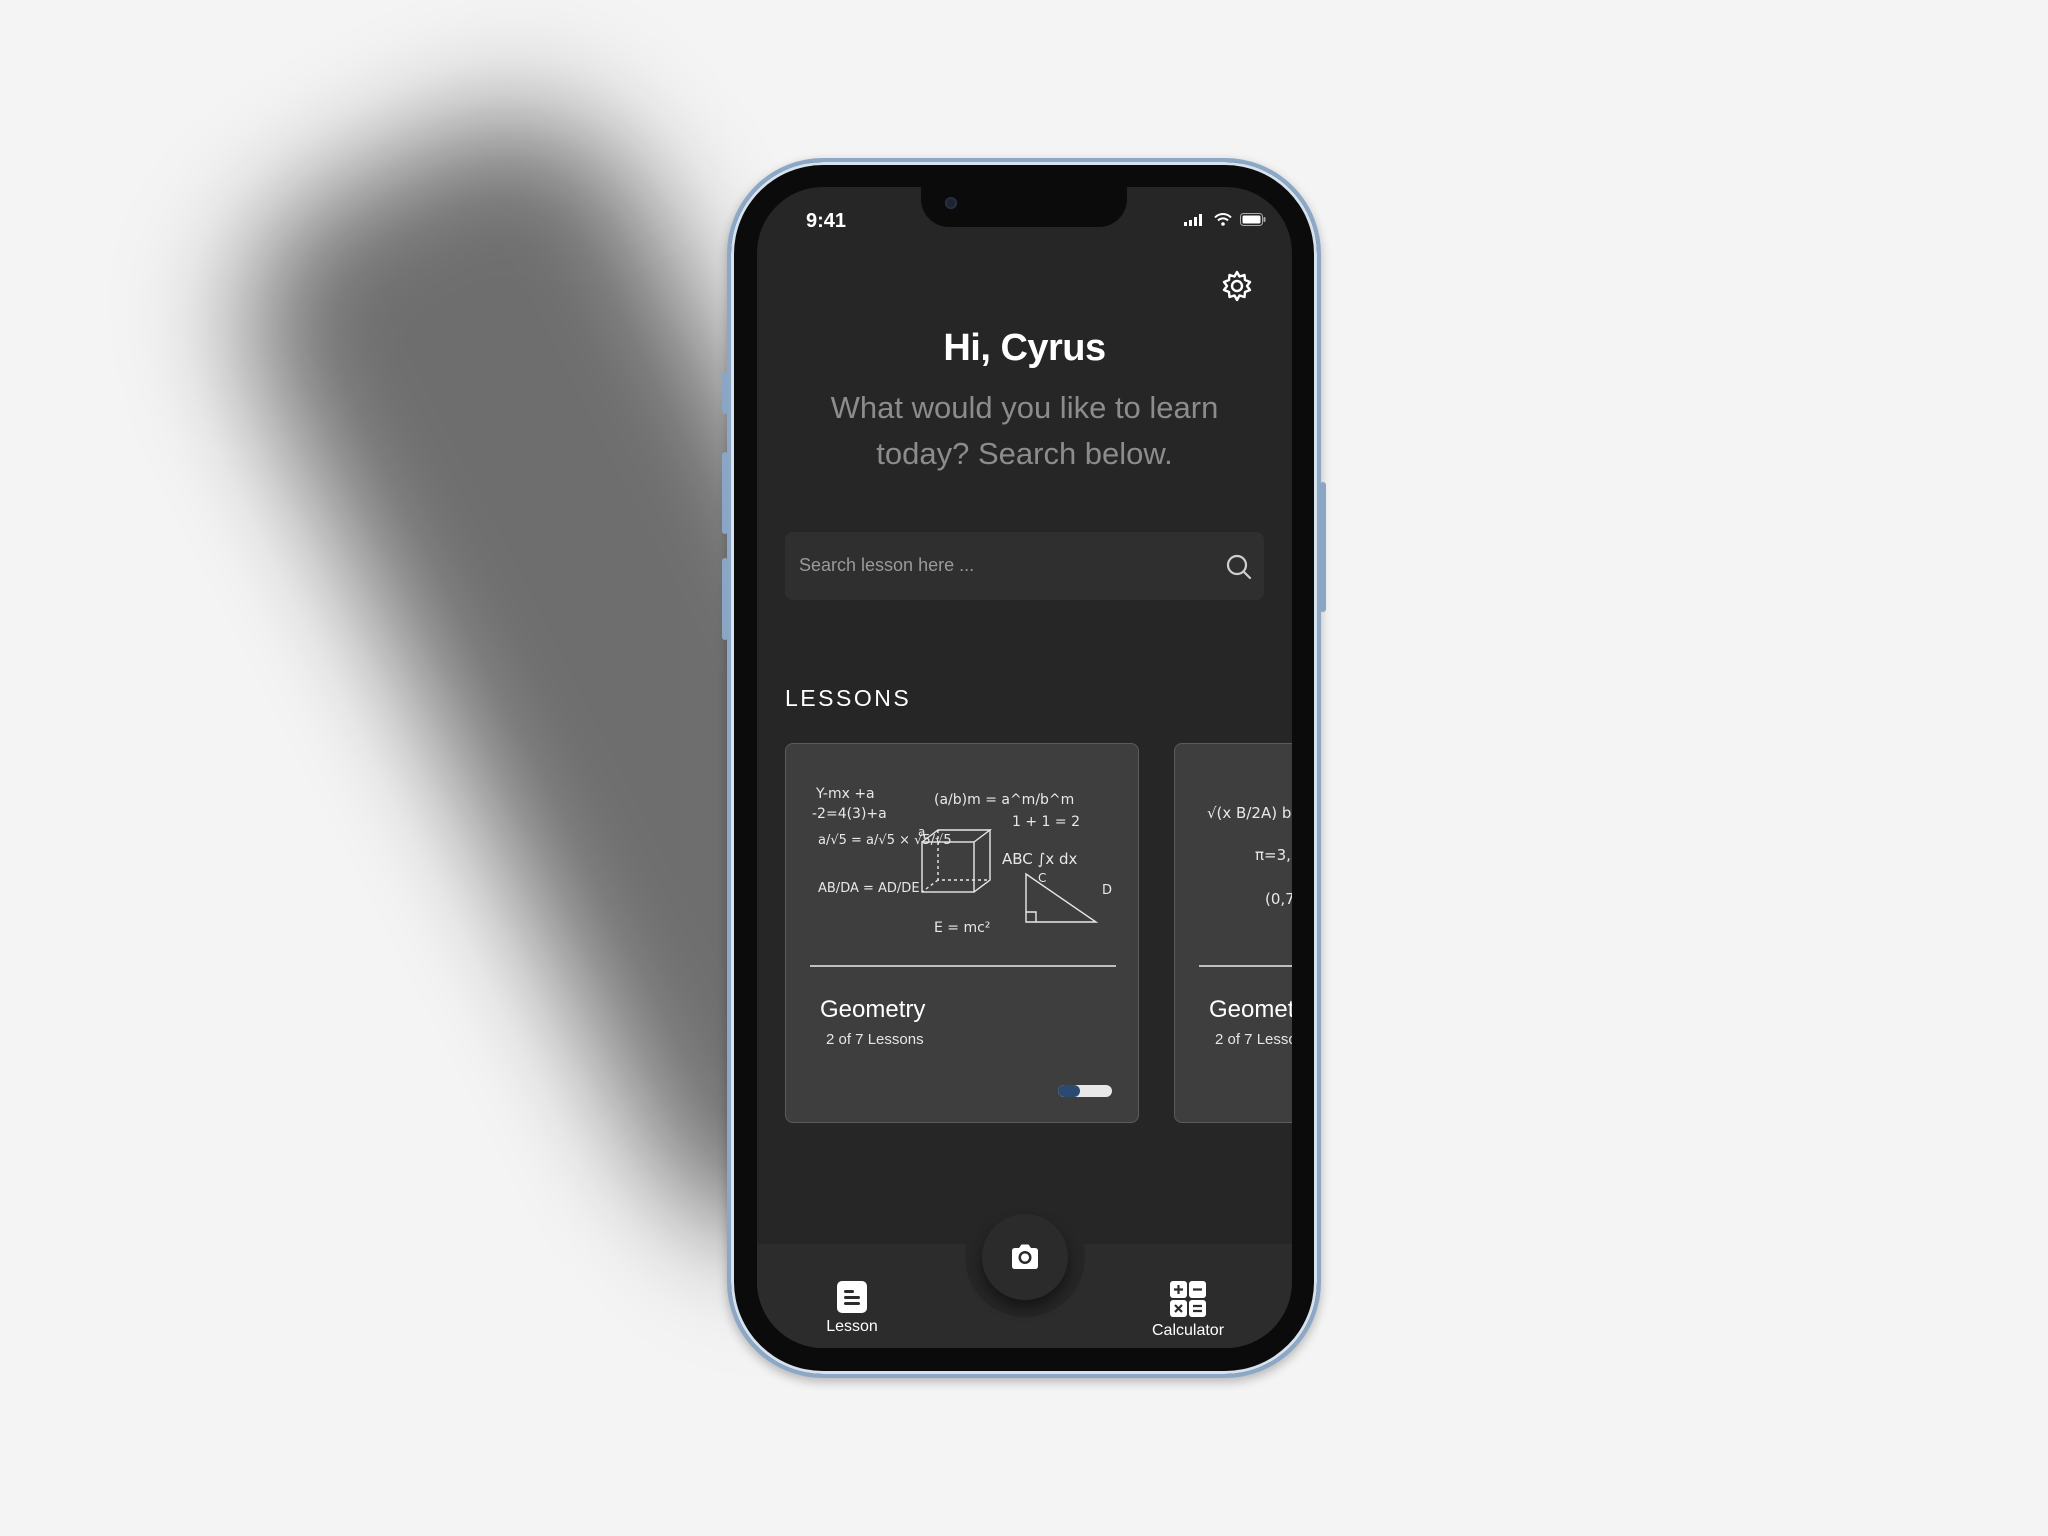 This screenshot has width=2048, height=1536. Describe the element at coordinates (1237, 286) in the screenshot. I see `settings-gear-icon` at that location.